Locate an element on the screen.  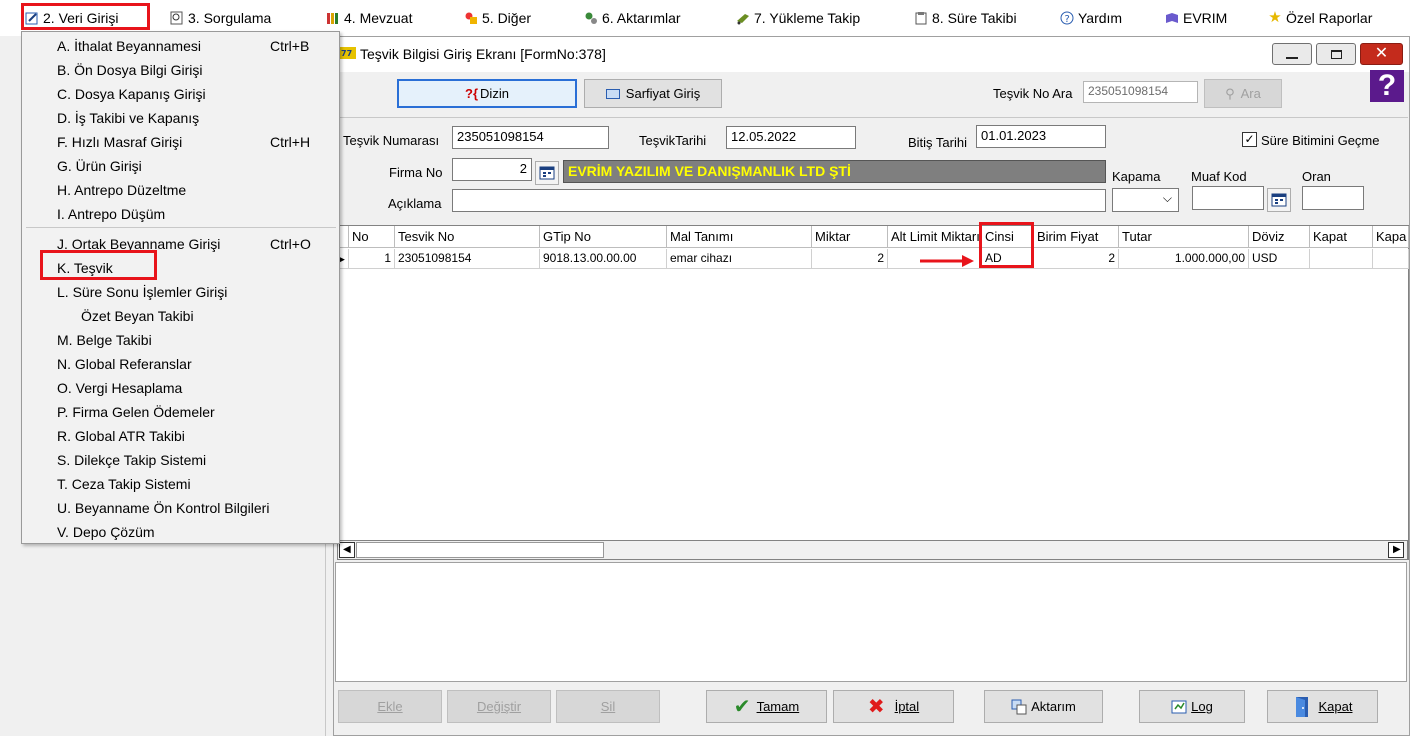
sure-bitimi-checkbox: ✓ is located at coordinates (1249, 139).